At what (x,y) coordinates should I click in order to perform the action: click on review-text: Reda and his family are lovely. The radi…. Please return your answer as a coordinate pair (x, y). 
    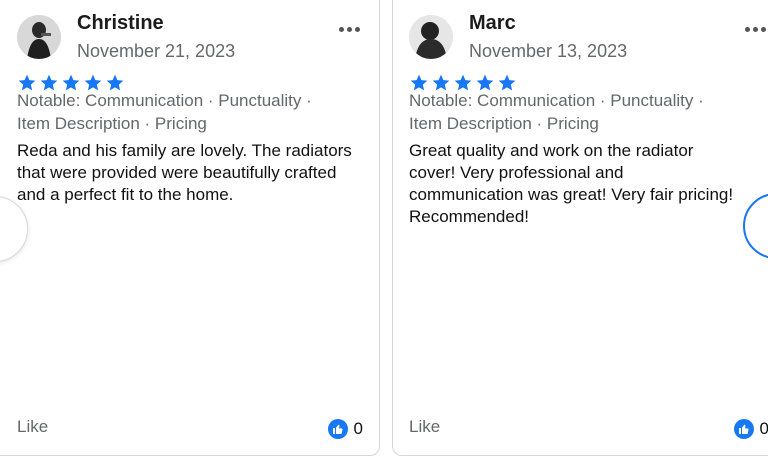
    Looking at the image, I should click on (184, 172).